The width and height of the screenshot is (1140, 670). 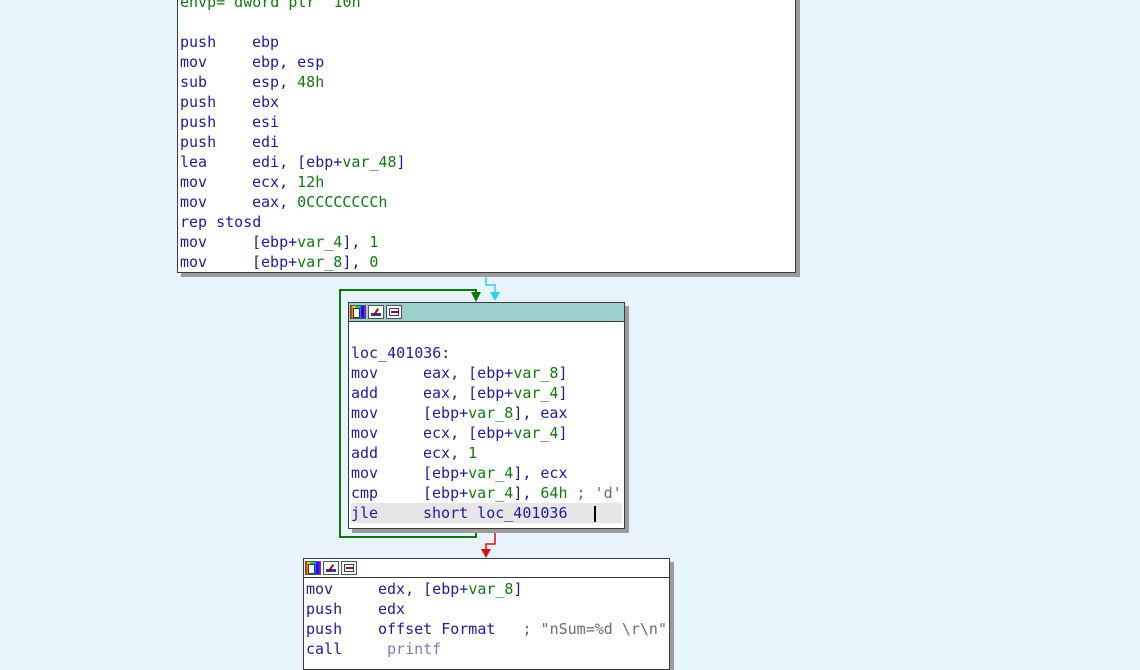 What do you see at coordinates (365, 513) in the screenshot?
I see `mnemonic: jle` at bounding box center [365, 513].